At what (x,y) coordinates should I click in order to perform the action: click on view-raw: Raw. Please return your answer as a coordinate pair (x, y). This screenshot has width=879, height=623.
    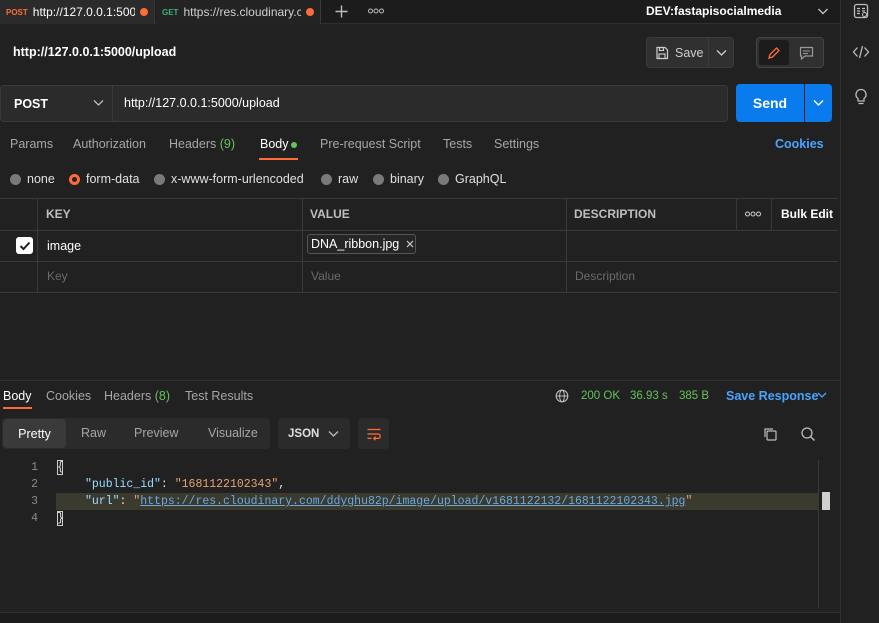
    Looking at the image, I should click on (93, 433).